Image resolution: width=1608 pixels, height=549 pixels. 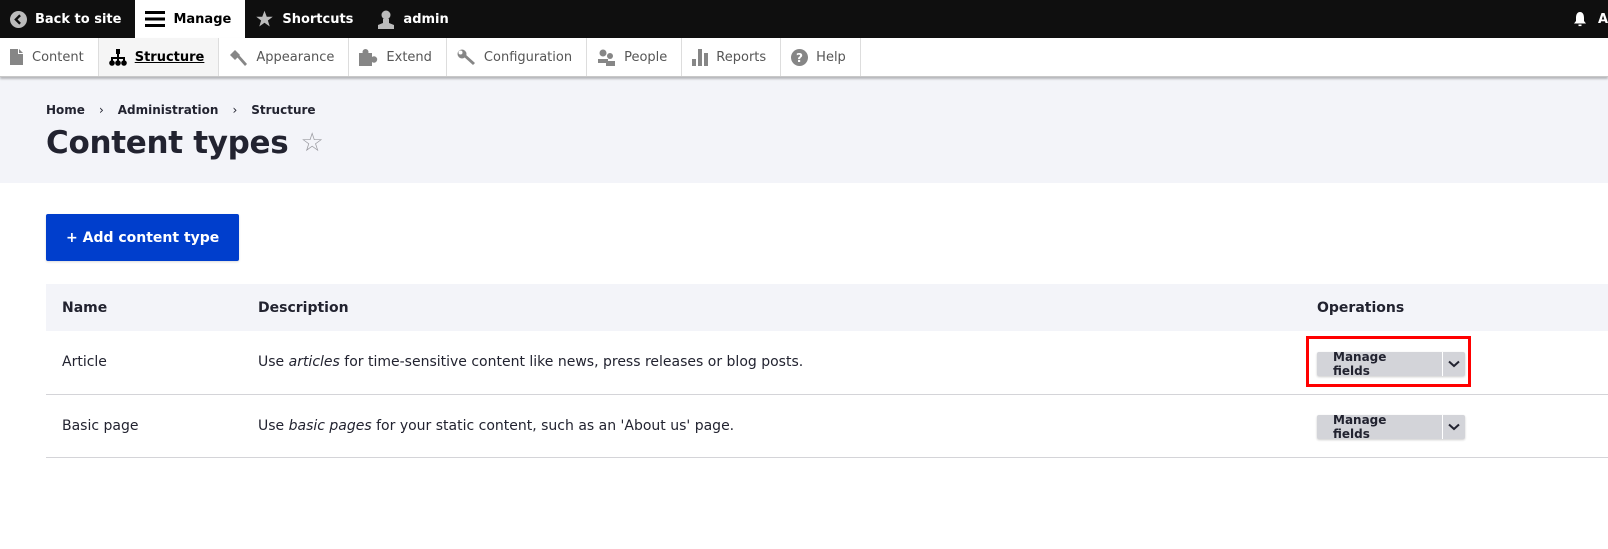 I want to click on desc-emphasis: basic pages, so click(x=330, y=425).